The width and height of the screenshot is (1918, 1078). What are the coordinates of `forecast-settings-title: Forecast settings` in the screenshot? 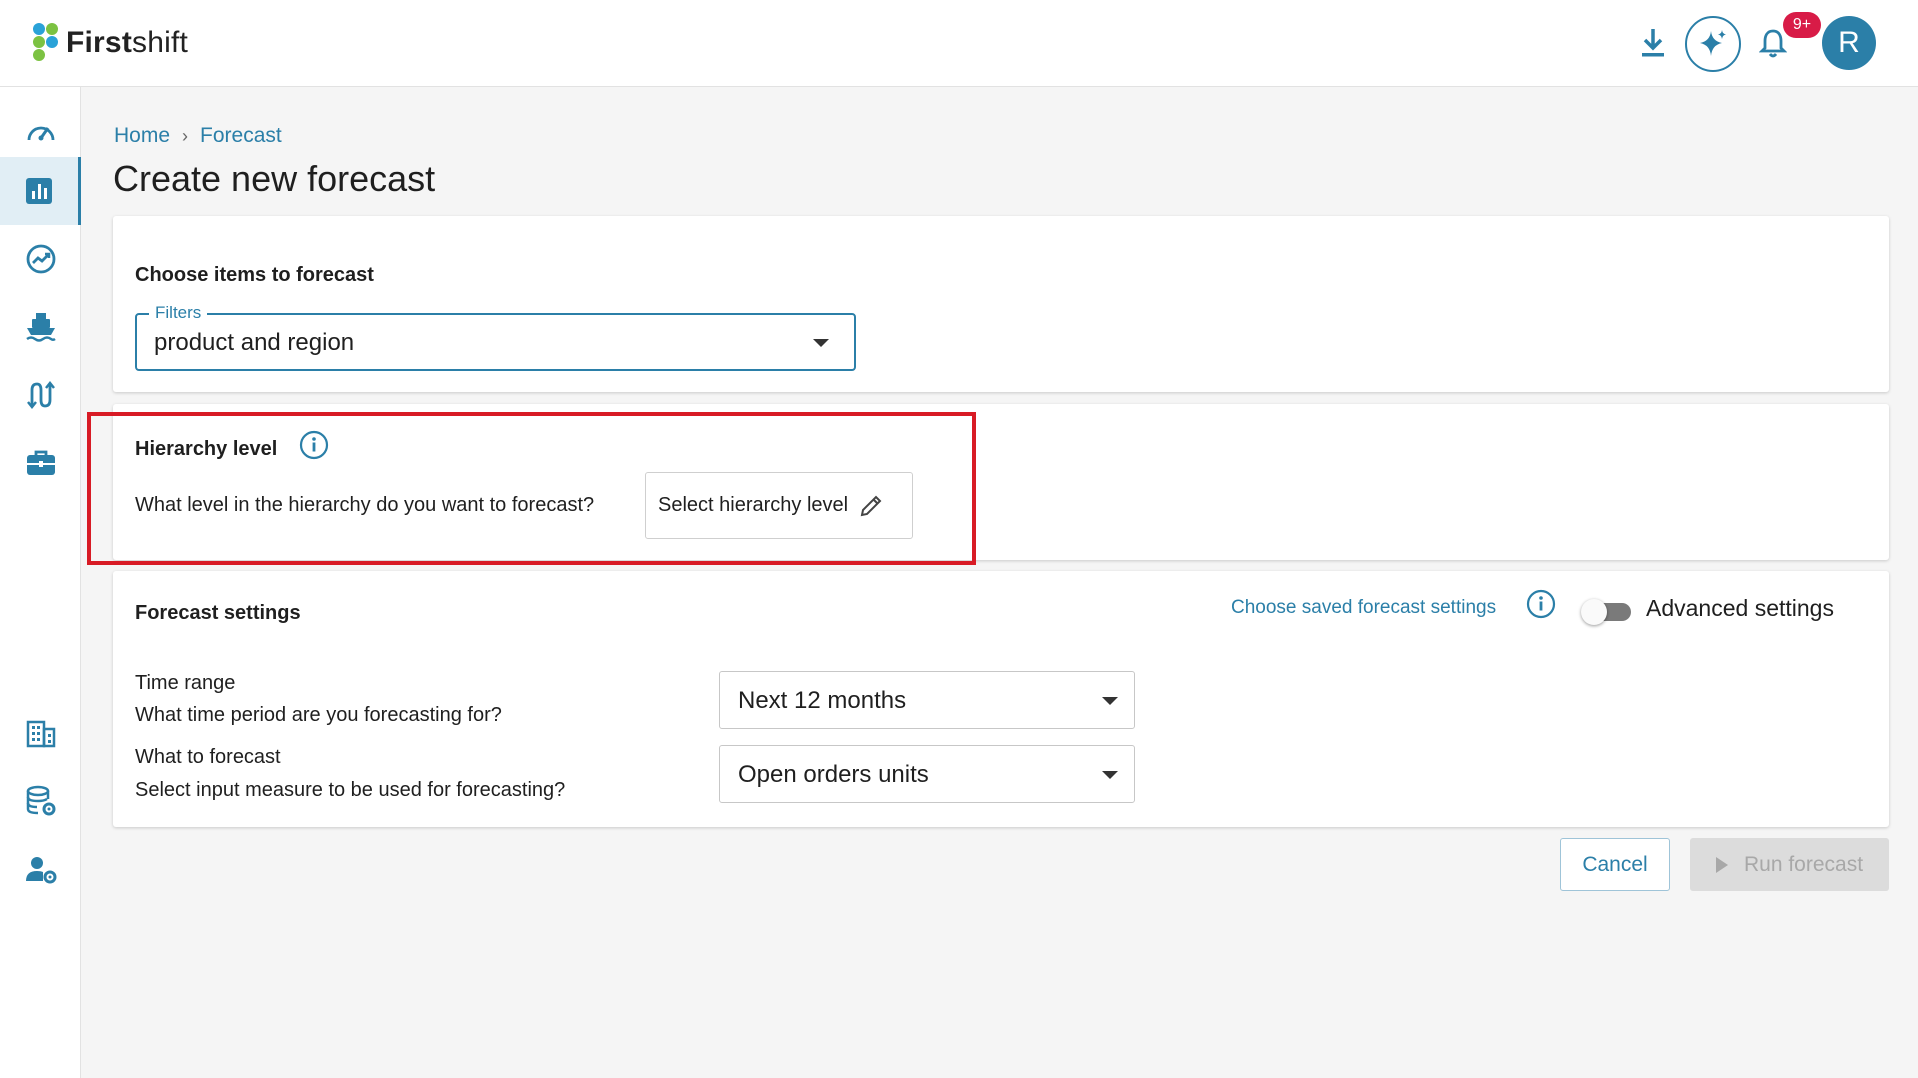 It's located at (218, 613).